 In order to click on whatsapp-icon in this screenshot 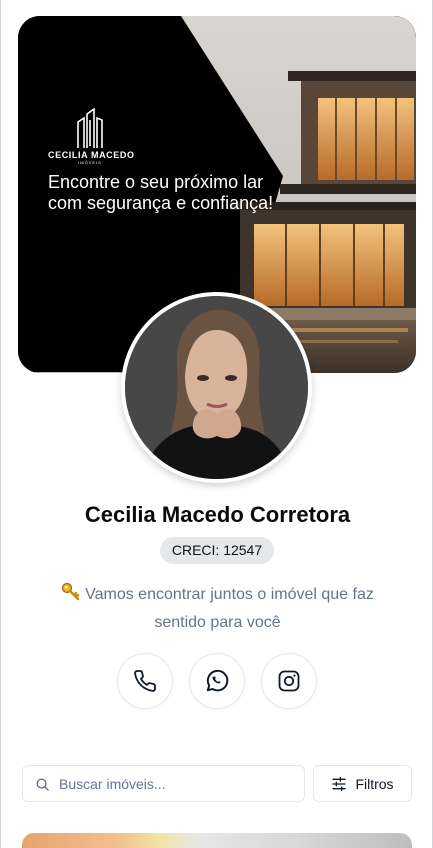, I will do `click(217, 680)`.